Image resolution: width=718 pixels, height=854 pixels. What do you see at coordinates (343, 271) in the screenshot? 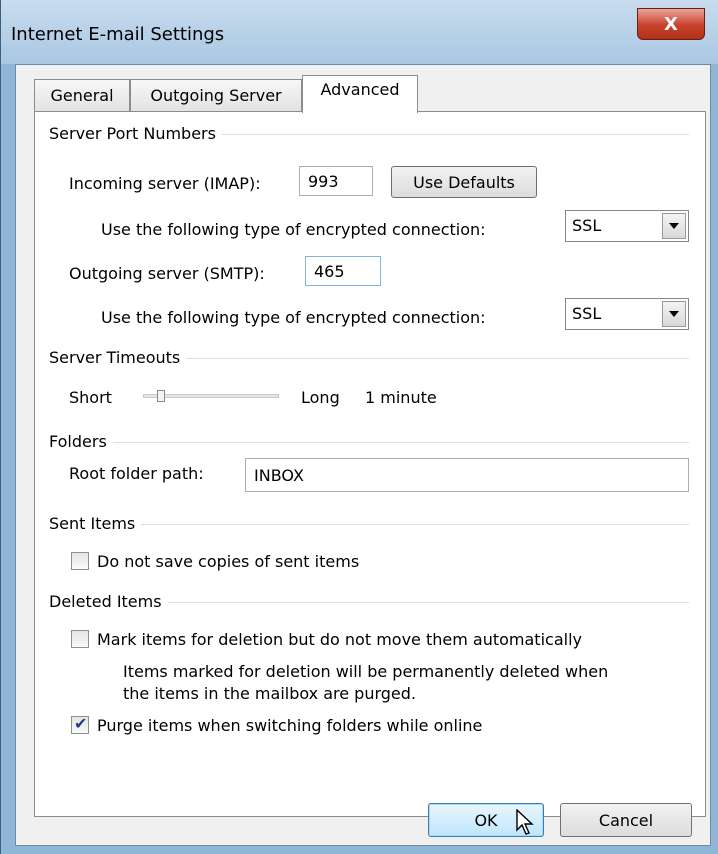
I see `outgoing-port-input` at bounding box center [343, 271].